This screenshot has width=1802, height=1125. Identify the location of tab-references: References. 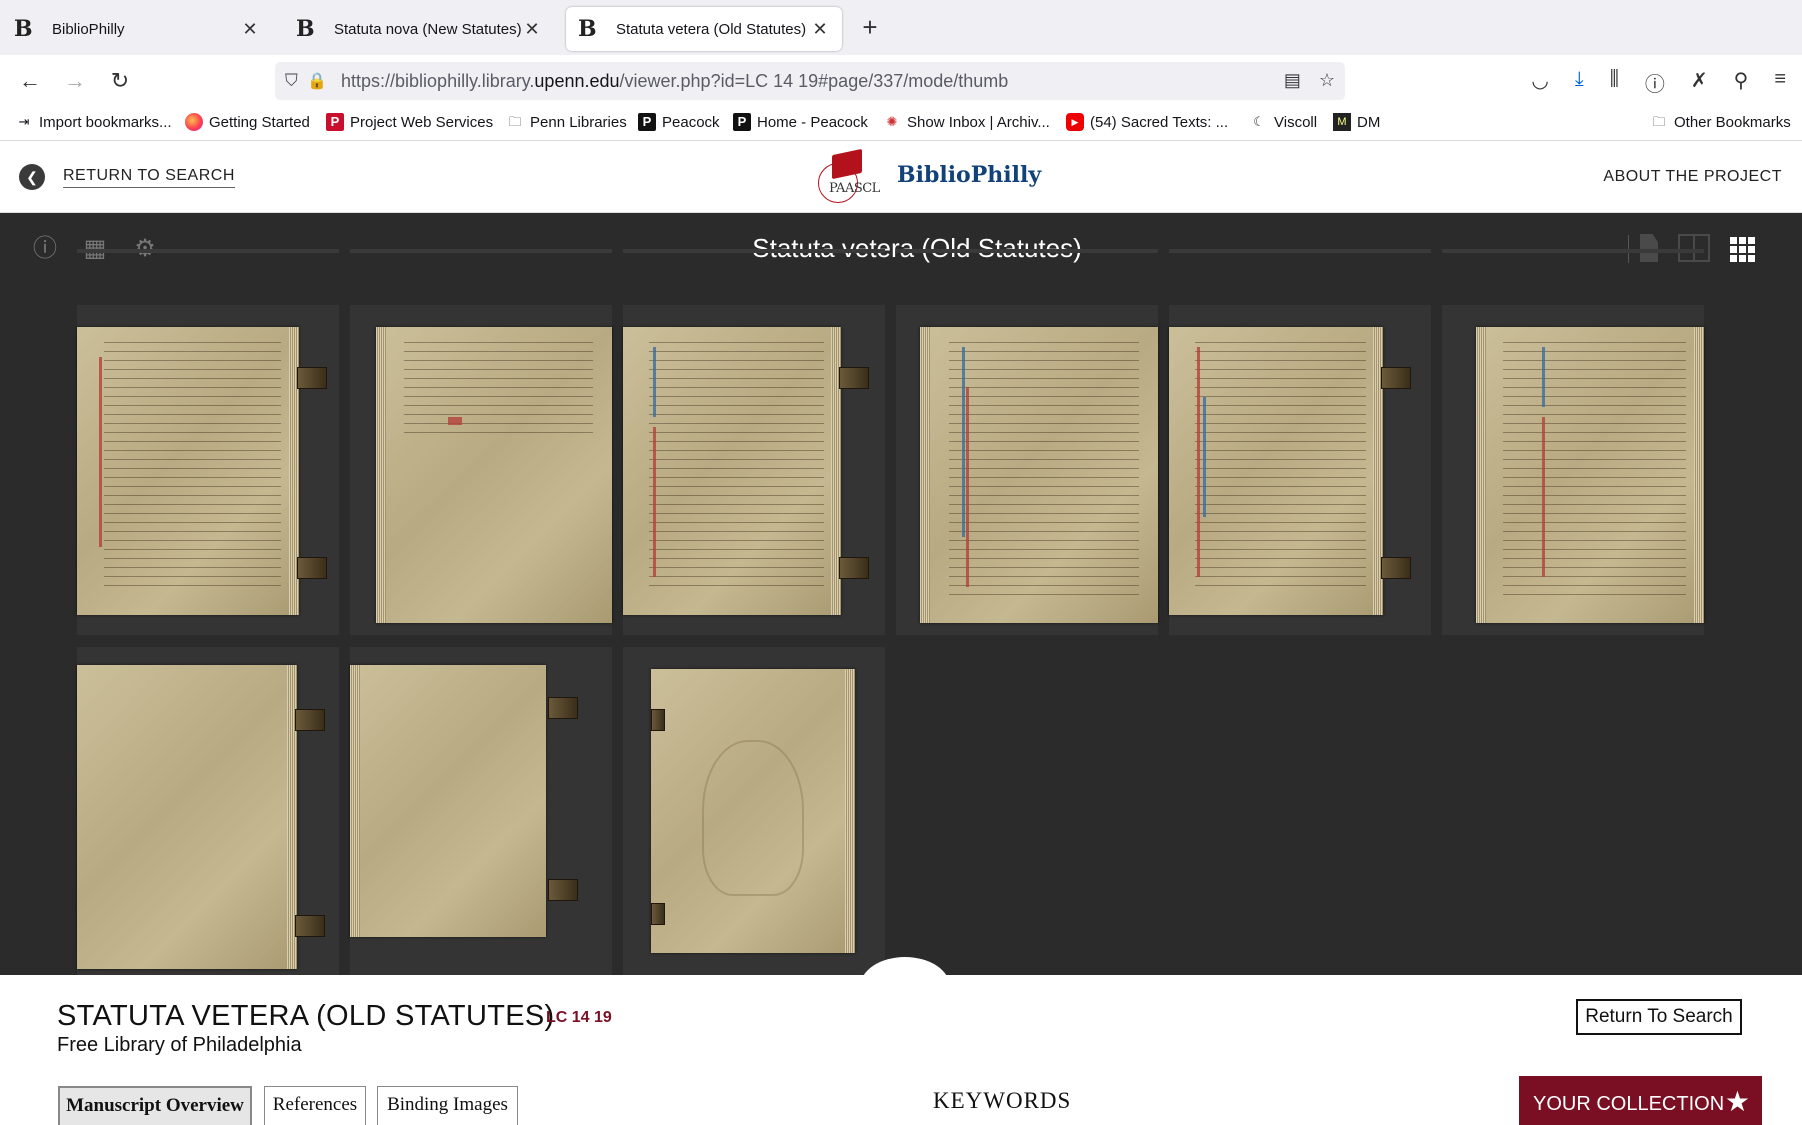
(315, 1105).